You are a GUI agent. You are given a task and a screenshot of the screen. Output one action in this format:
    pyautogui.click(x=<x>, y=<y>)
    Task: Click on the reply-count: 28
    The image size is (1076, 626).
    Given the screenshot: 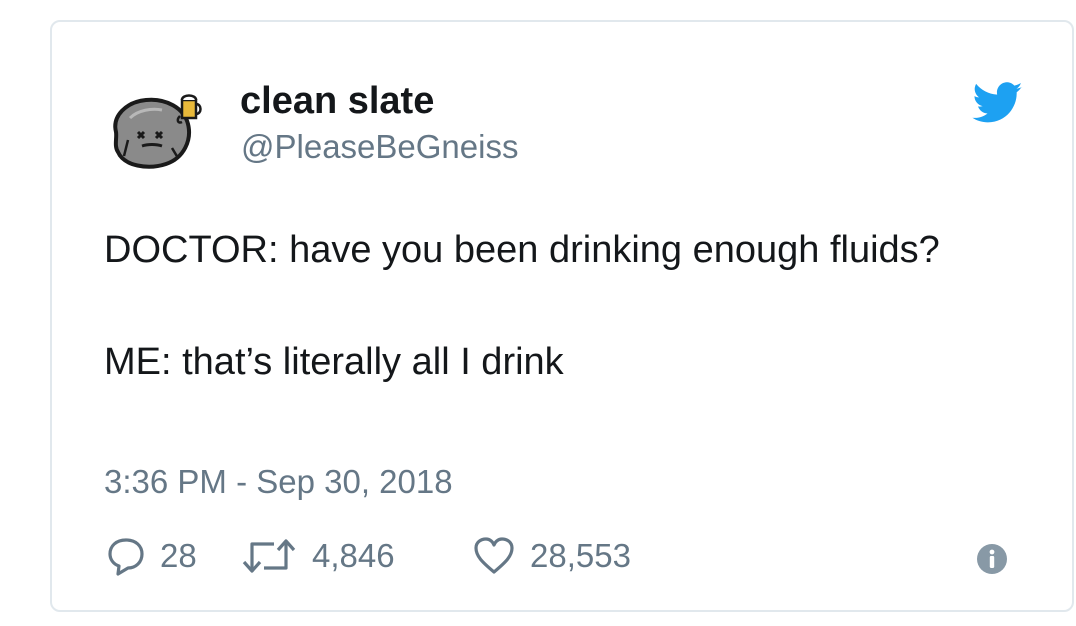 What is the action you would take?
    pyautogui.click(x=178, y=555)
    